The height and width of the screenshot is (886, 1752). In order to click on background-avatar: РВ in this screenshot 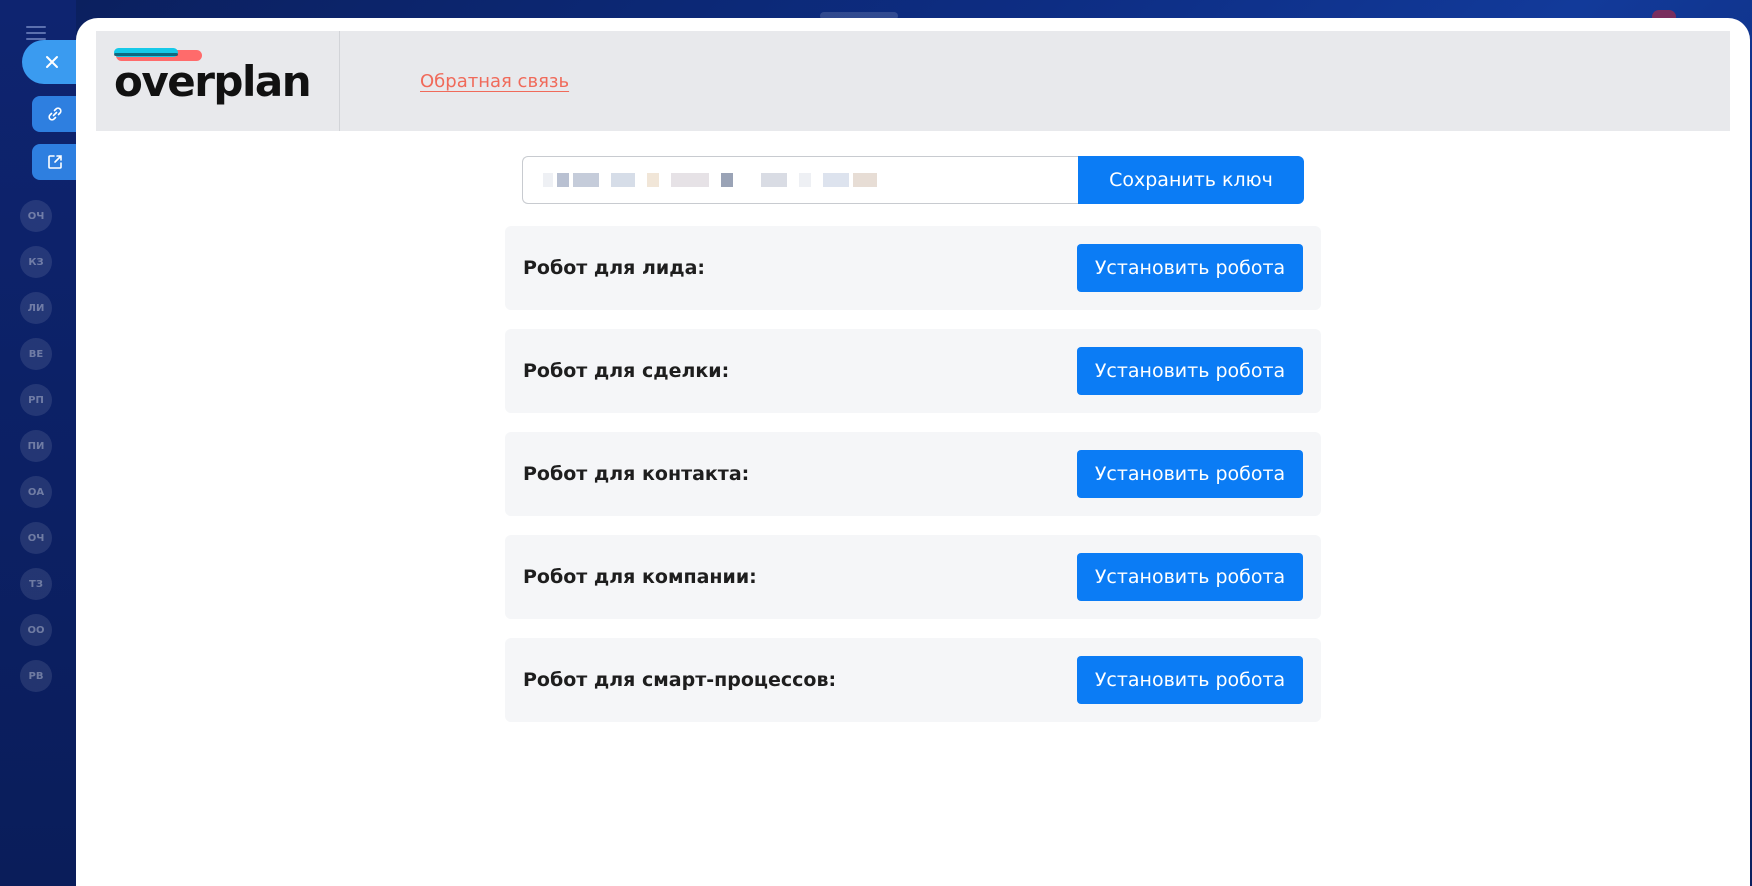, I will do `click(36, 676)`.